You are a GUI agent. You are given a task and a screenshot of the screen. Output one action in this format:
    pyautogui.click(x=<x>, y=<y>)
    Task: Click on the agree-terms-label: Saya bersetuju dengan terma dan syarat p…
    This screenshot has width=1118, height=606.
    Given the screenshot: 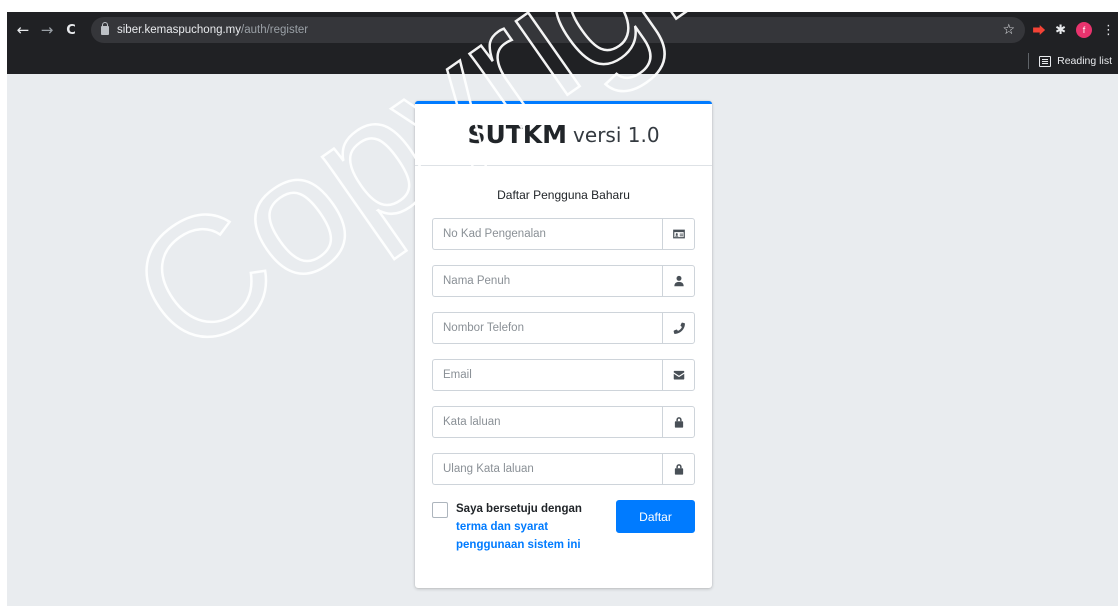 What is the action you would take?
    pyautogui.click(x=525, y=527)
    